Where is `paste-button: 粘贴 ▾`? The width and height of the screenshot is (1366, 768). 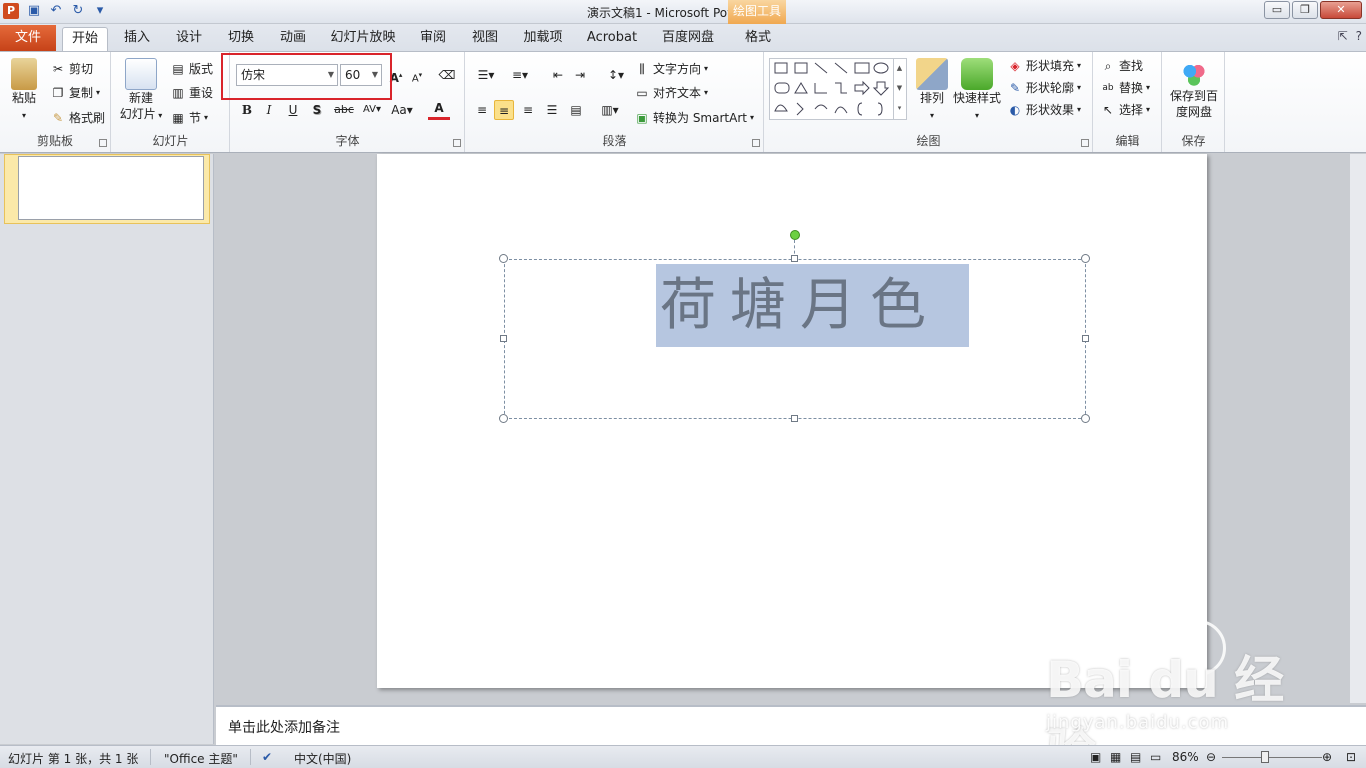
paste-button: 粘贴 ▾ is located at coordinates (24, 91).